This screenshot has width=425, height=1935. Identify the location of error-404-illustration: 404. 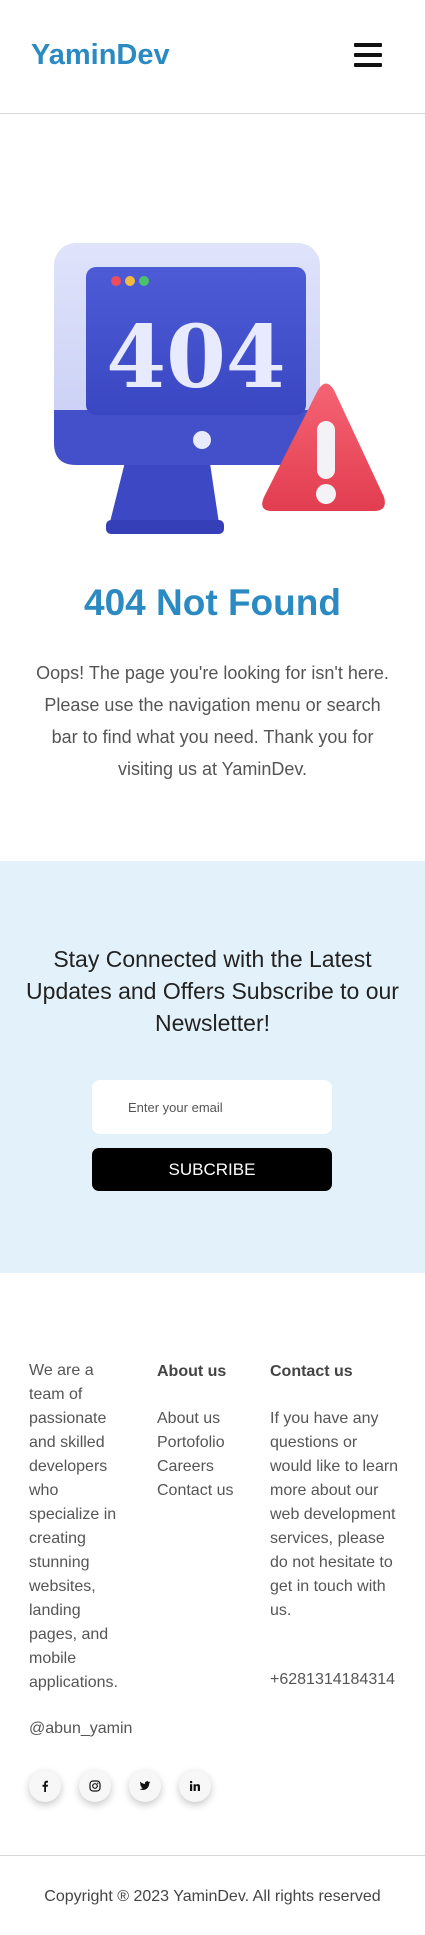
(219, 388).